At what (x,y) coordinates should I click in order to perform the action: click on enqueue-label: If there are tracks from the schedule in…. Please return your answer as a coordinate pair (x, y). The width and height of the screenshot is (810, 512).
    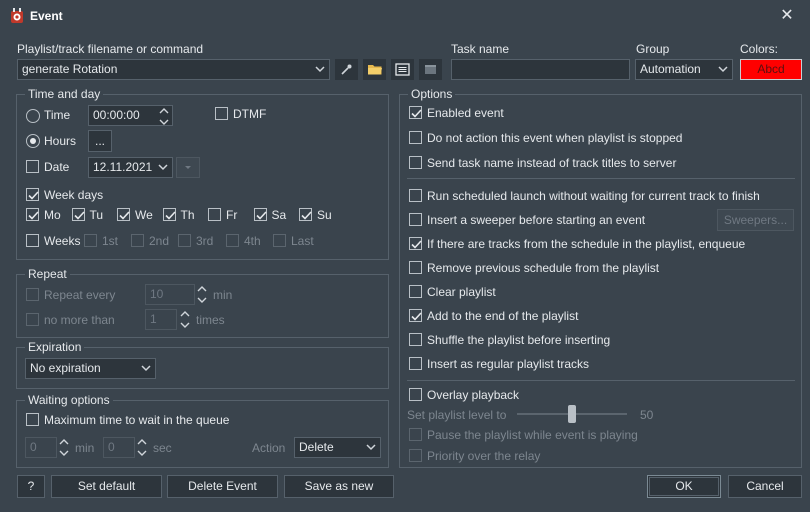
    Looking at the image, I should click on (586, 244).